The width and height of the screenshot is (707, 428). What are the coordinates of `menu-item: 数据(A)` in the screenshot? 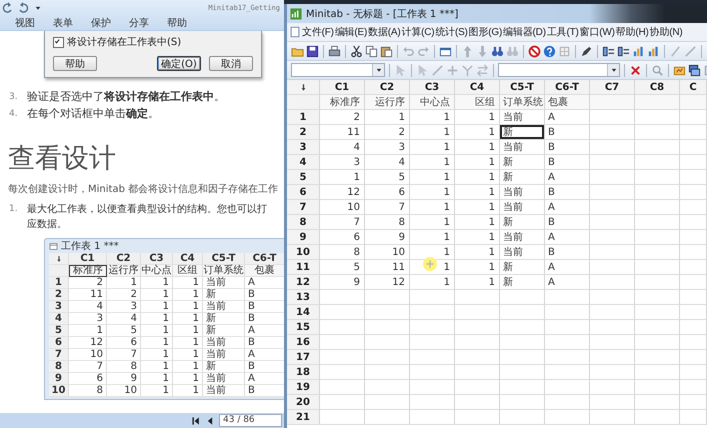 It's located at (384, 32).